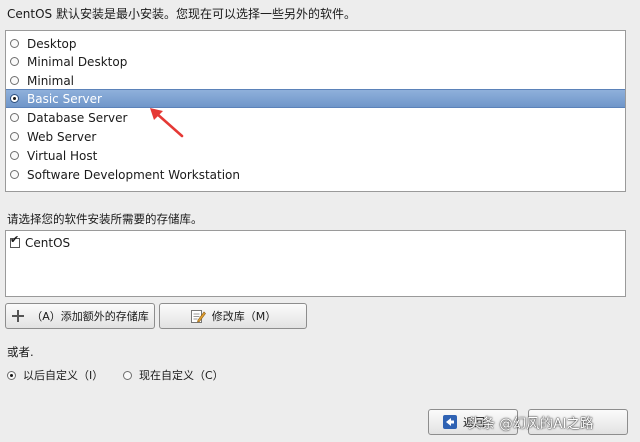 This screenshot has height=442, width=640. Describe the element at coordinates (315, 263) in the screenshot. I see `repository-list: ✔ CentOS` at that location.